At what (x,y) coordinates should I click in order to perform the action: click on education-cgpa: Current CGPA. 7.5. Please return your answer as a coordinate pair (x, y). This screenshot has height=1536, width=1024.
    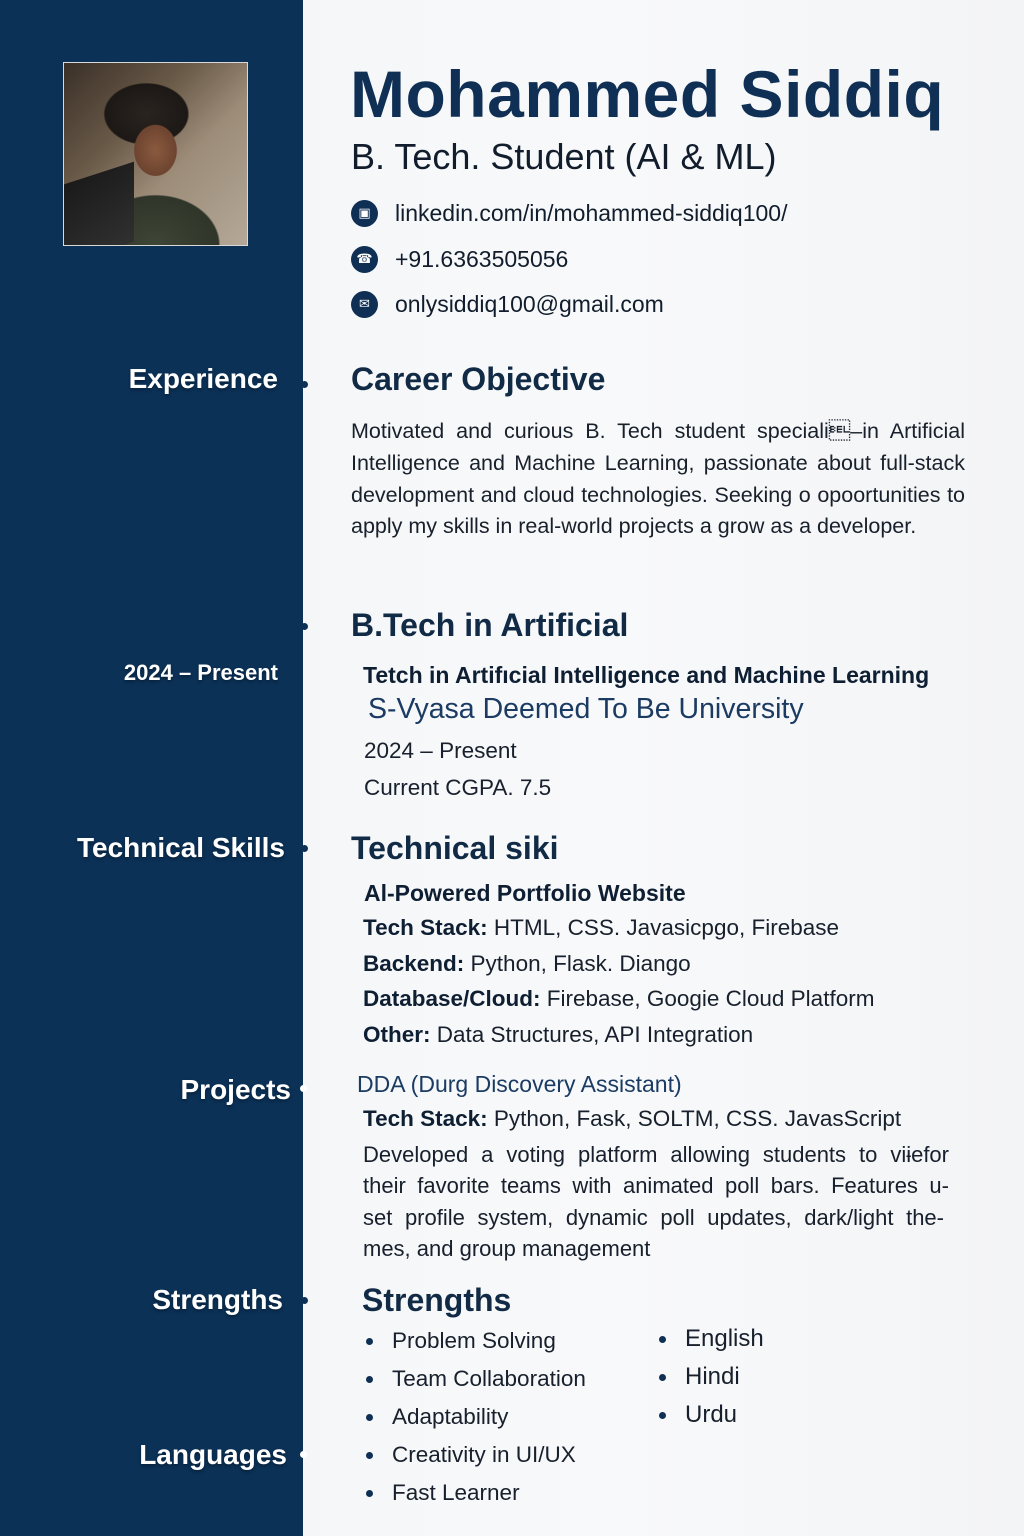
    Looking at the image, I should click on (458, 787).